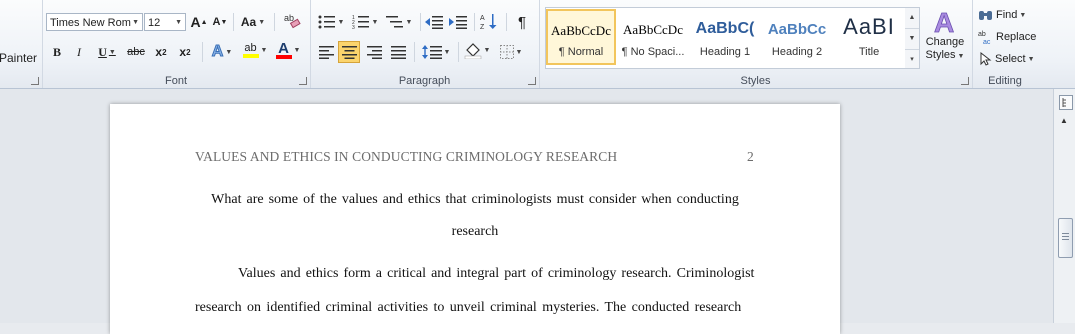 Image resolution: width=1075 pixels, height=334 pixels. I want to click on borders-button: ▼, so click(511, 52).